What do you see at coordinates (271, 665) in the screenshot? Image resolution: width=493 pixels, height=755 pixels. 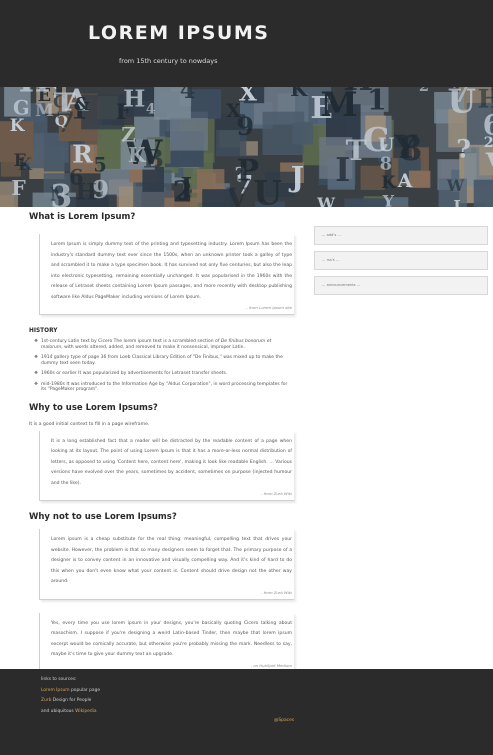 I see `whynot-quote-2-cite: - on HubSpot Medium` at bounding box center [271, 665].